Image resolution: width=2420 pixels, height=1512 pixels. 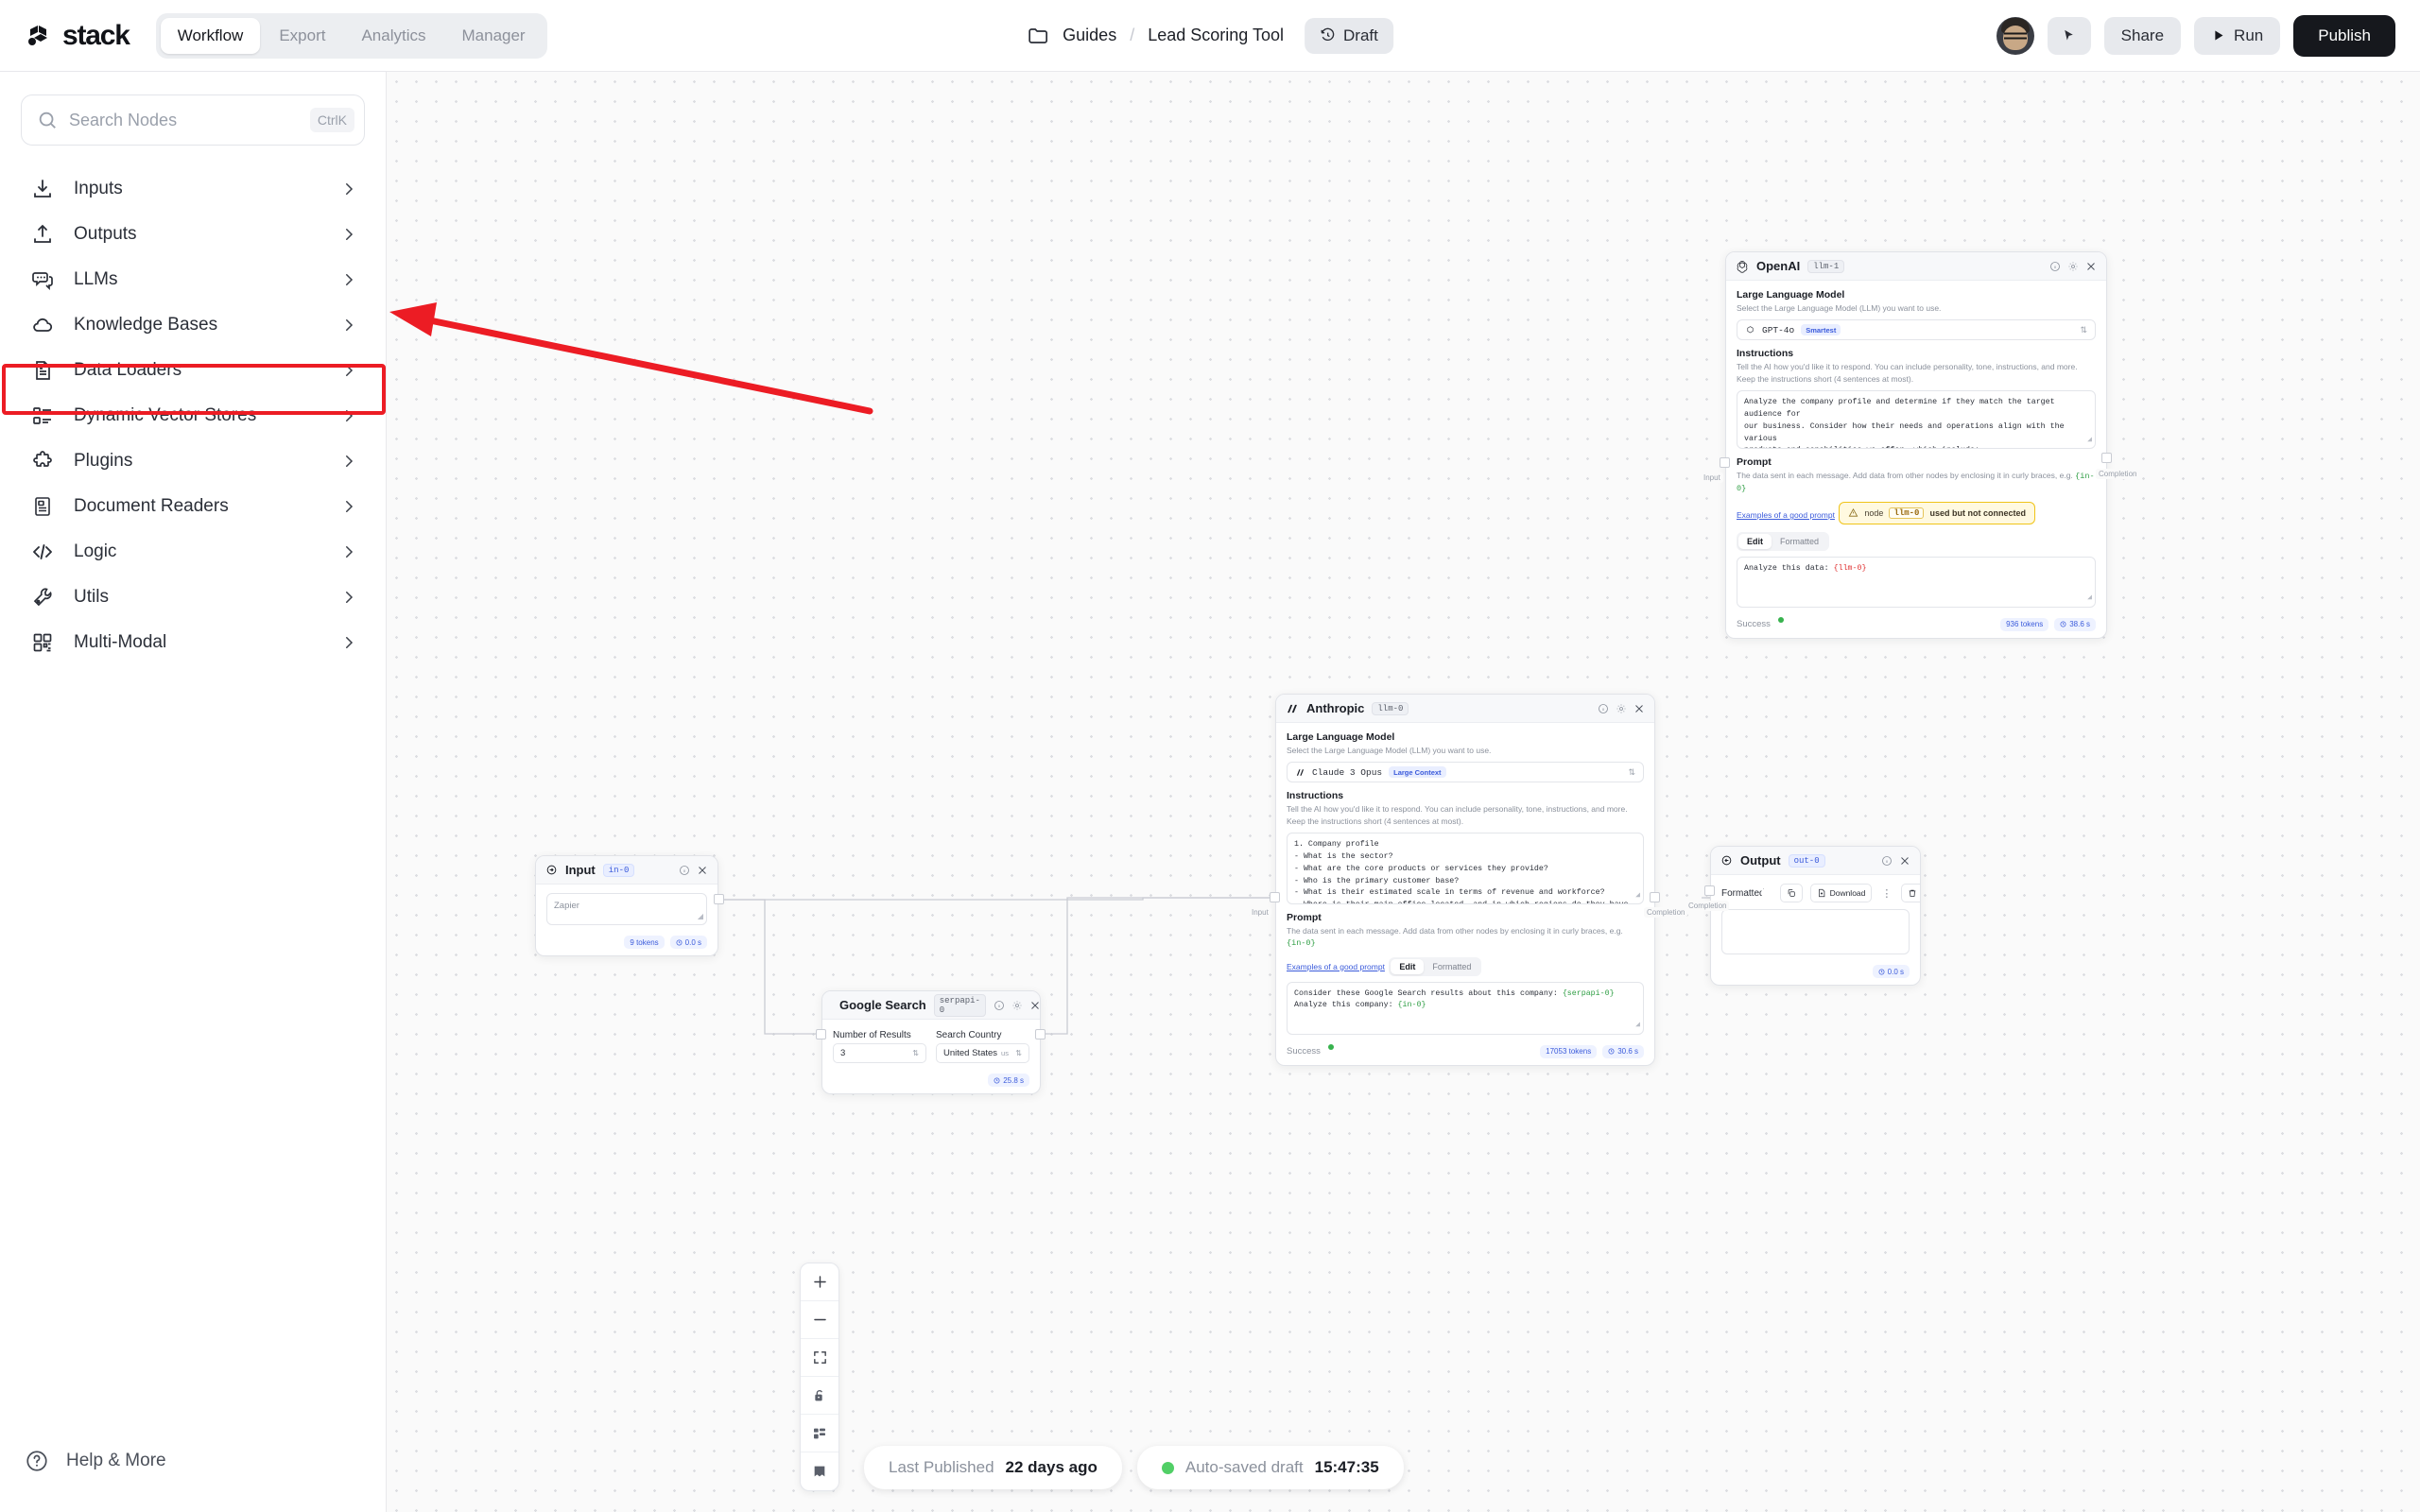 I want to click on search-country-select: United States us ⇅, so click(x=983, y=1053).